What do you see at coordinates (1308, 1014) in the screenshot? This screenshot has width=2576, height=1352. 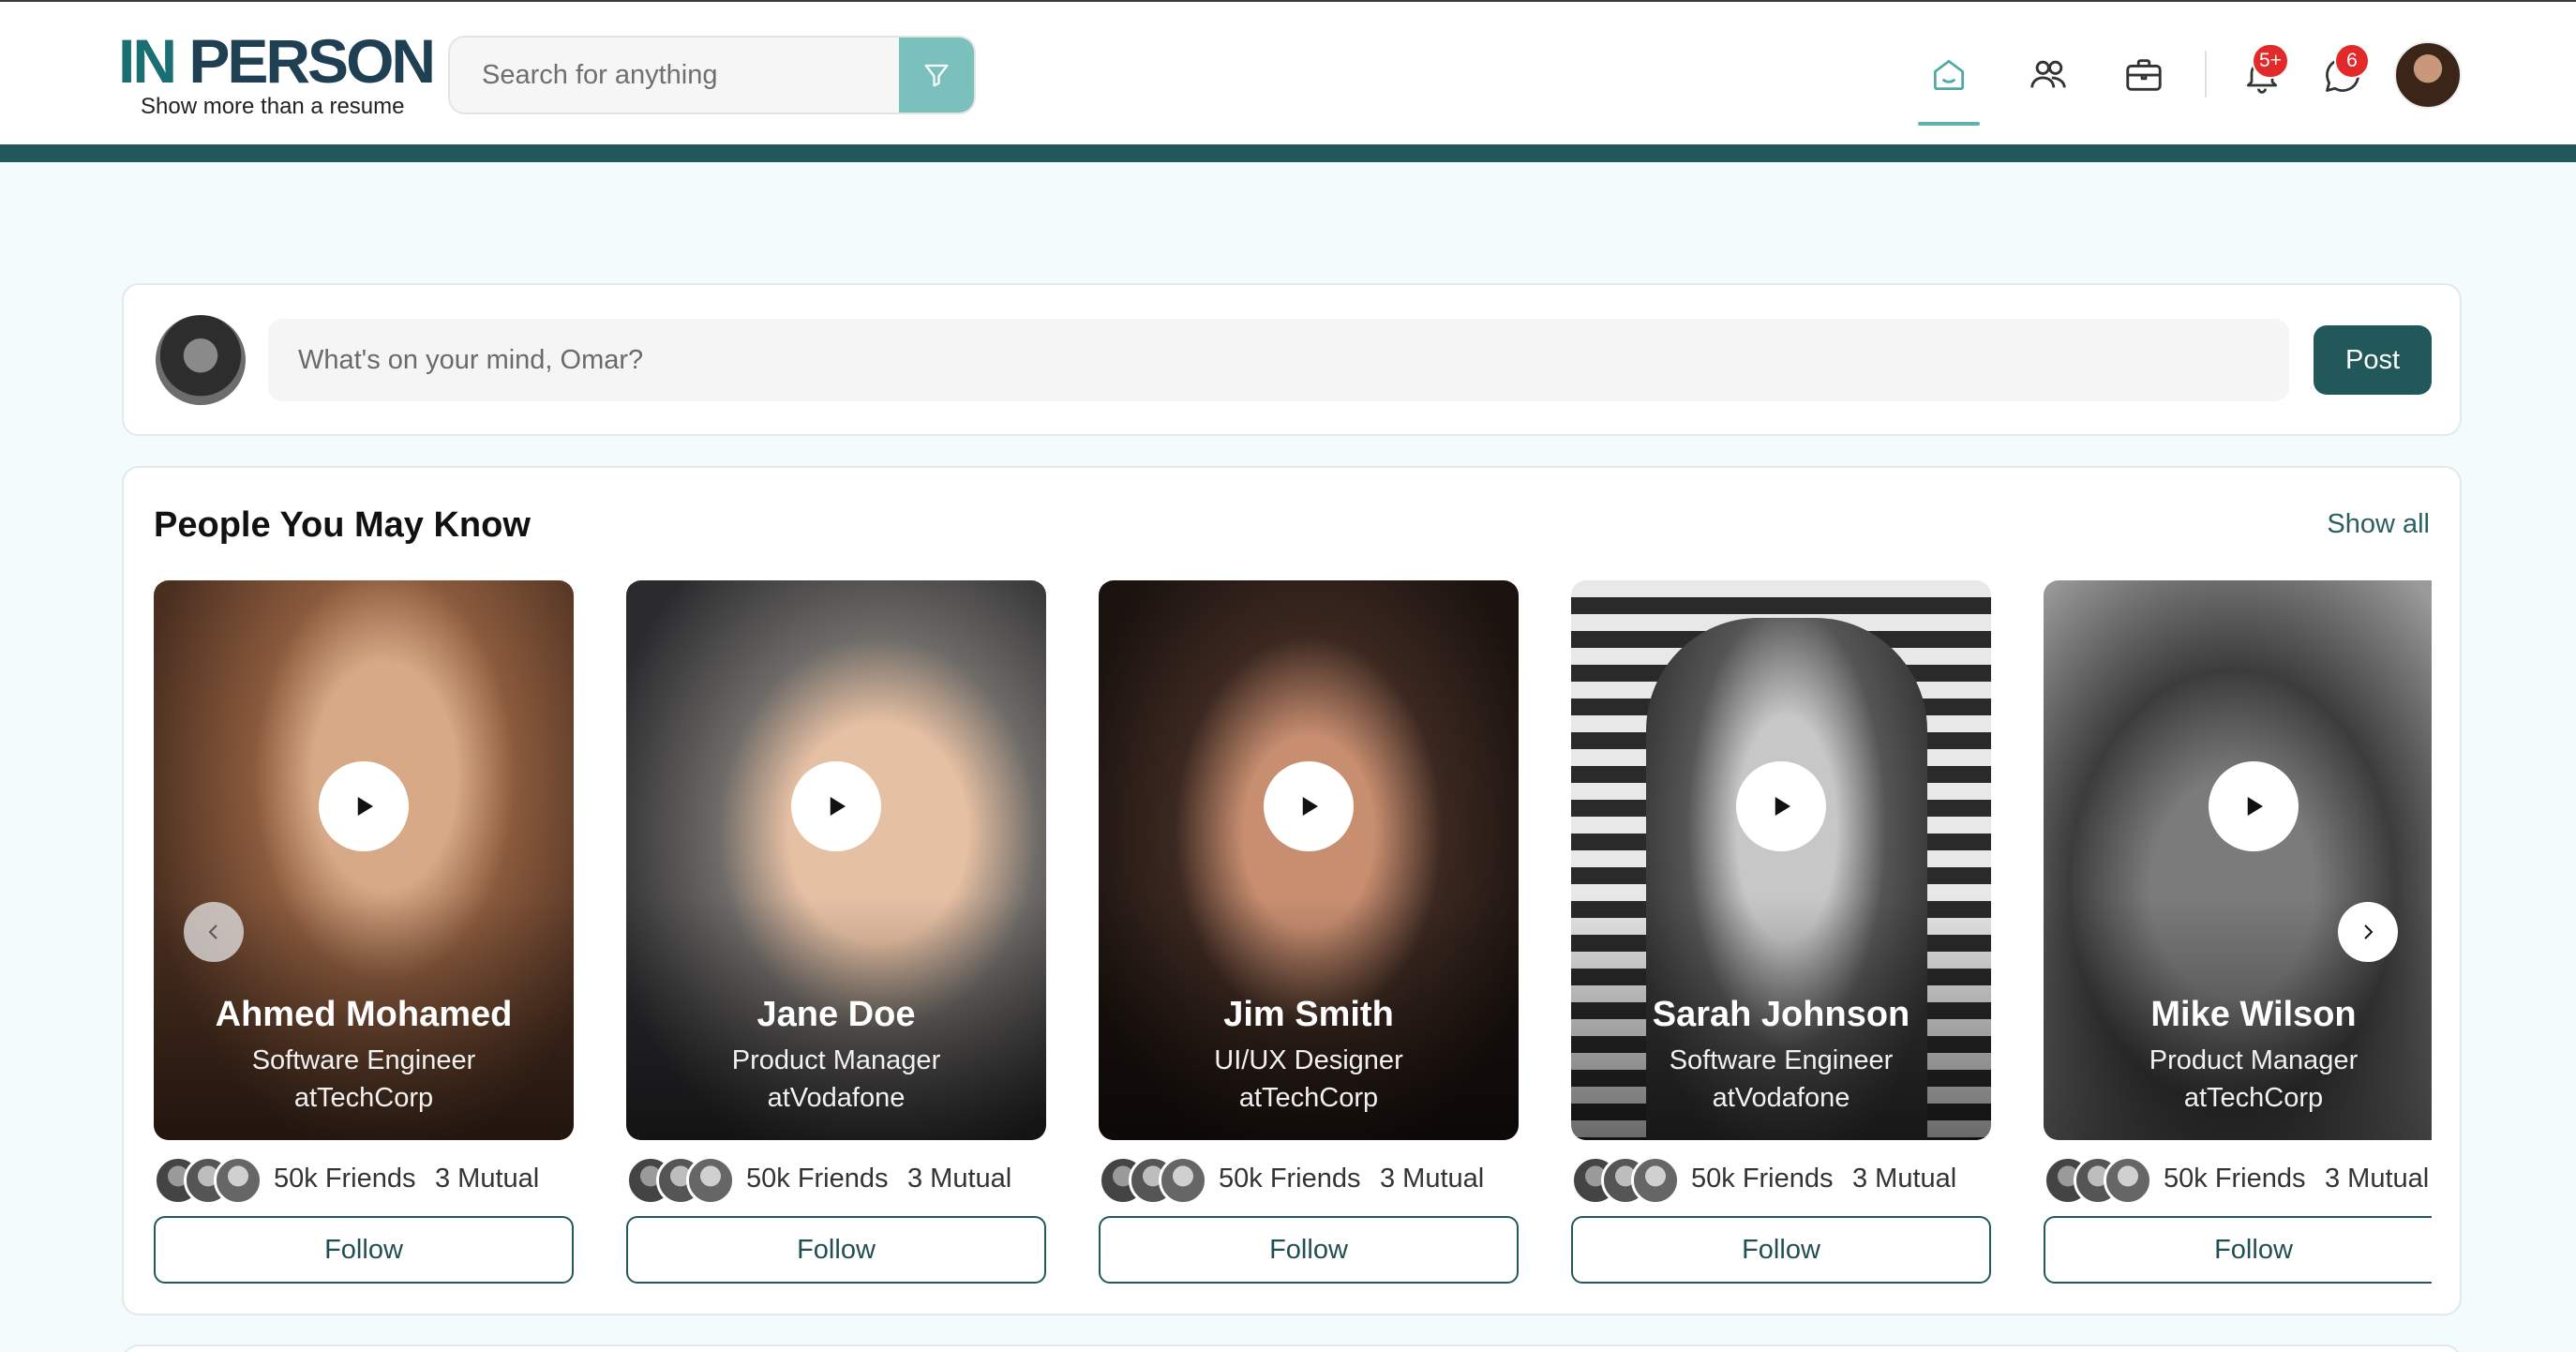 I see `person-name: Jim Smith` at bounding box center [1308, 1014].